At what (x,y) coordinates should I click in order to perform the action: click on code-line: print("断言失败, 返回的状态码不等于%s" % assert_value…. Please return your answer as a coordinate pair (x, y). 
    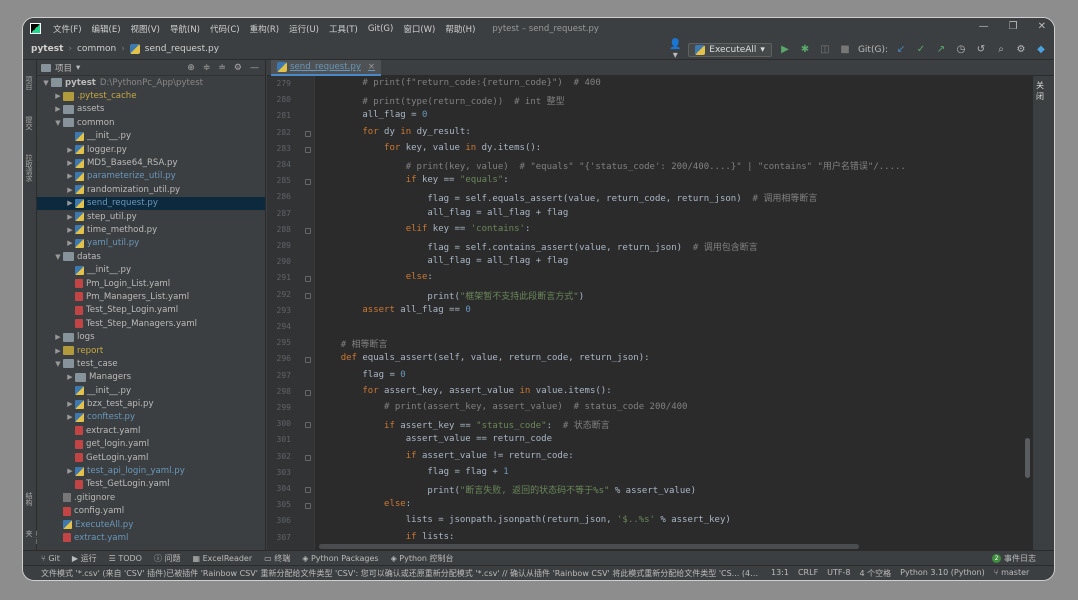
    Looking at the image, I should click on (507, 489).